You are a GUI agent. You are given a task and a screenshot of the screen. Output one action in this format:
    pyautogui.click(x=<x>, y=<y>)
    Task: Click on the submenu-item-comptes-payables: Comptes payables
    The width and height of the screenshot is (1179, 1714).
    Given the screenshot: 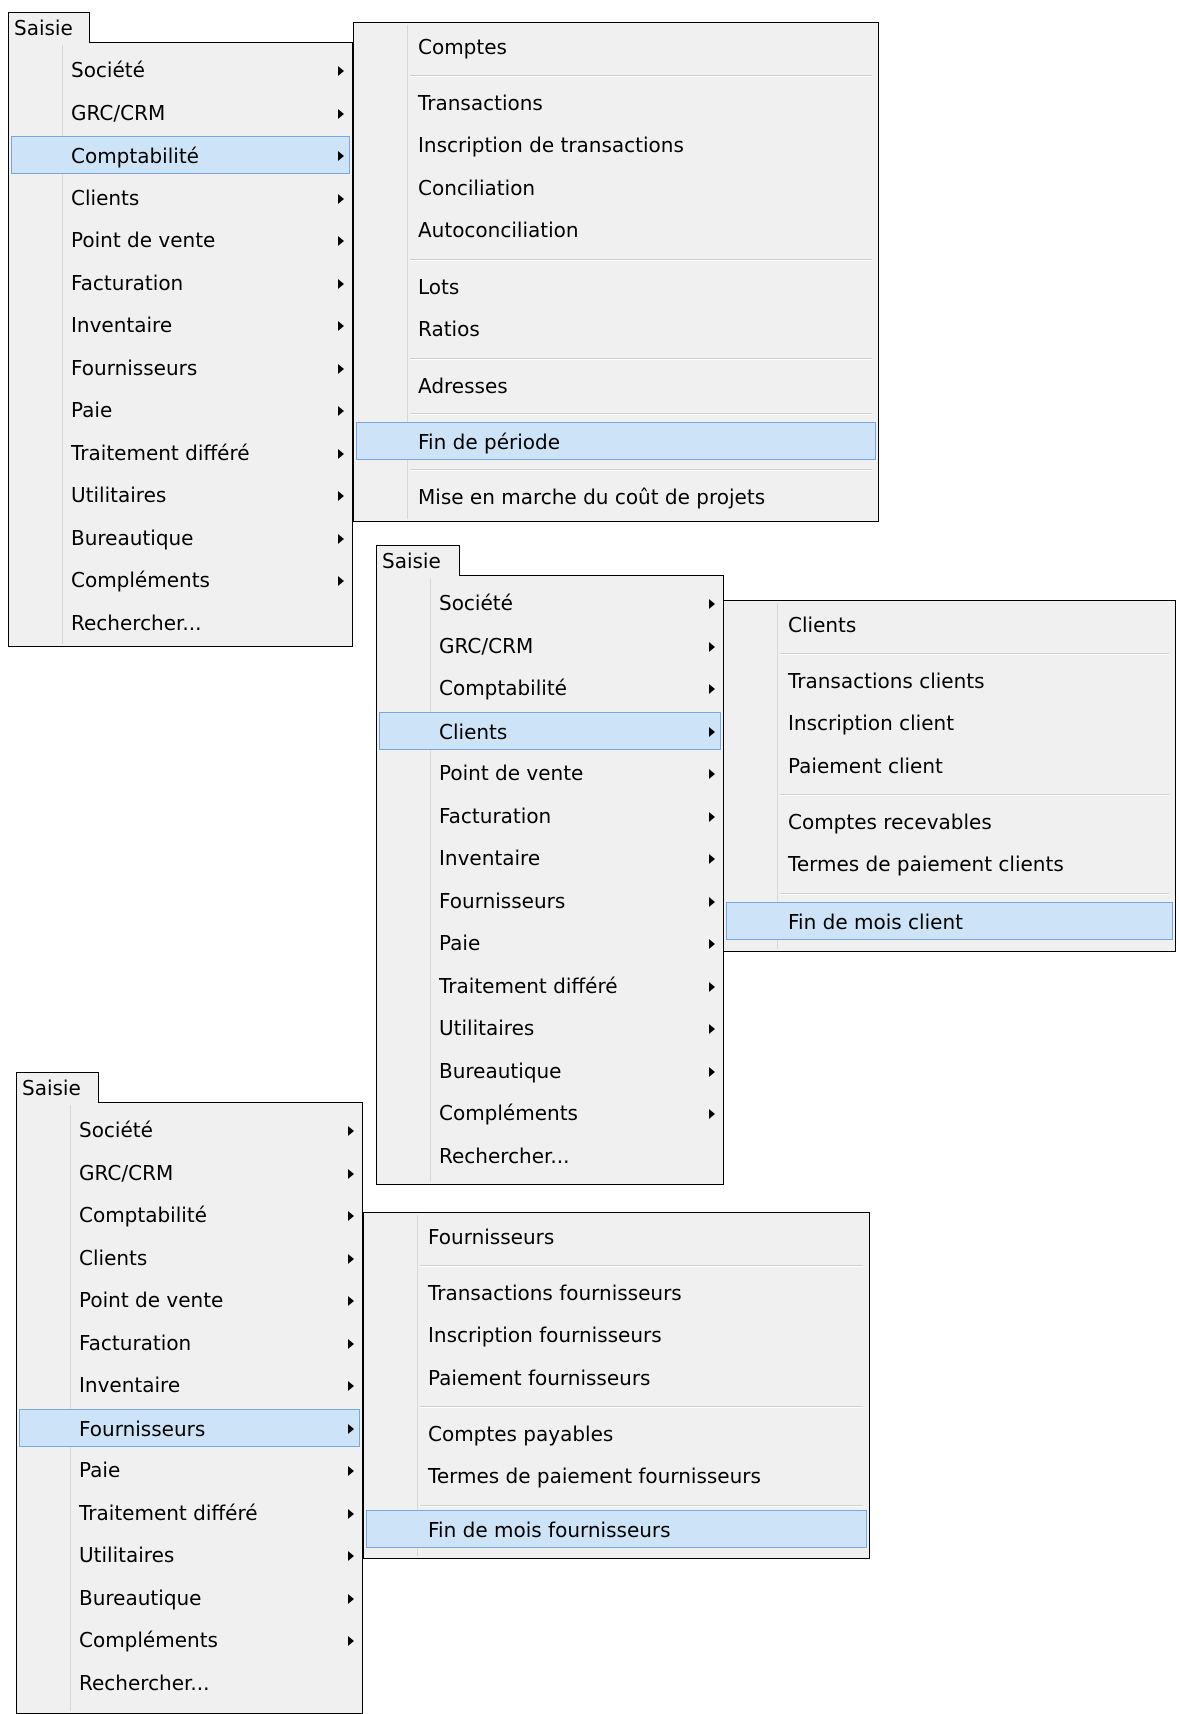 What is the action you would take?
    pyautogui.click(x=616, y=1434)
    